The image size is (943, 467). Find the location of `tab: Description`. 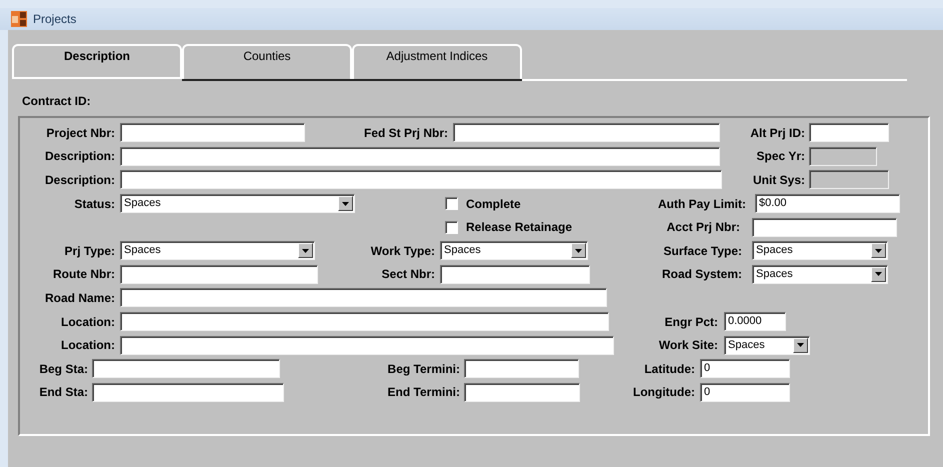

tab: Description is located at coordinates (97, 61).